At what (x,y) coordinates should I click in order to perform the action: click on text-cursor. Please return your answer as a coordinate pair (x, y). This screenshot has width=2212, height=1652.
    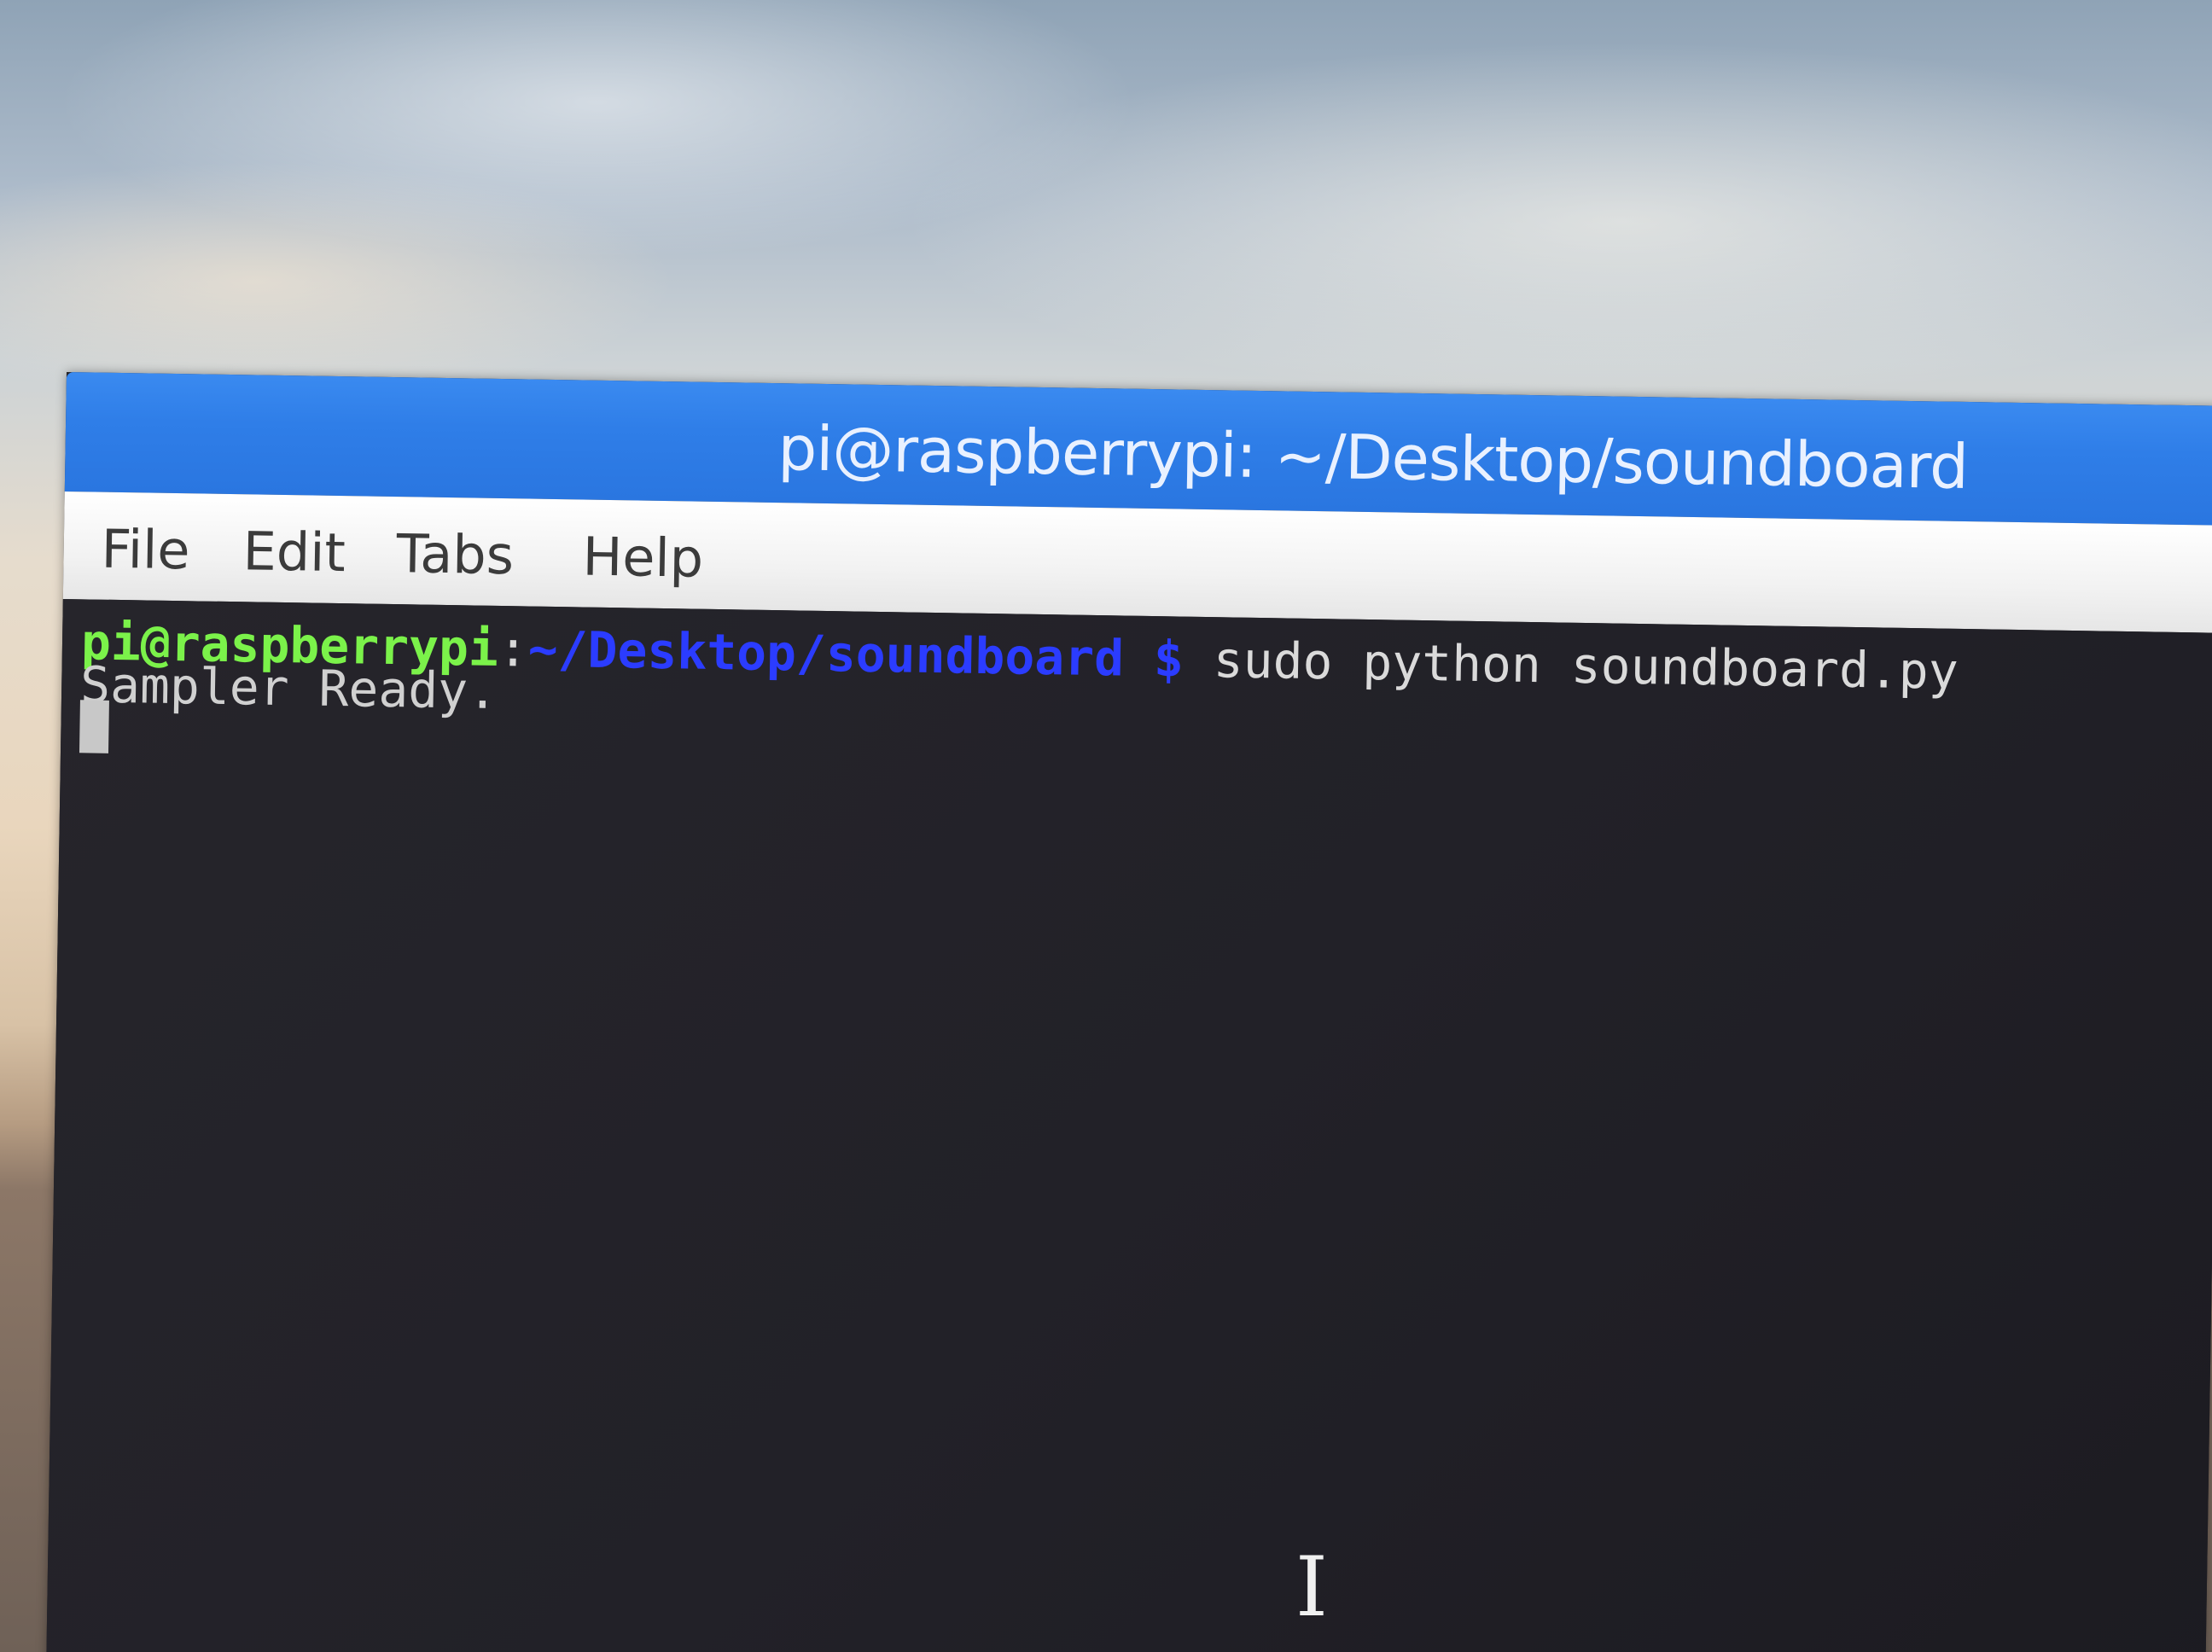
    Looking at the image, I should click on (94, 726).